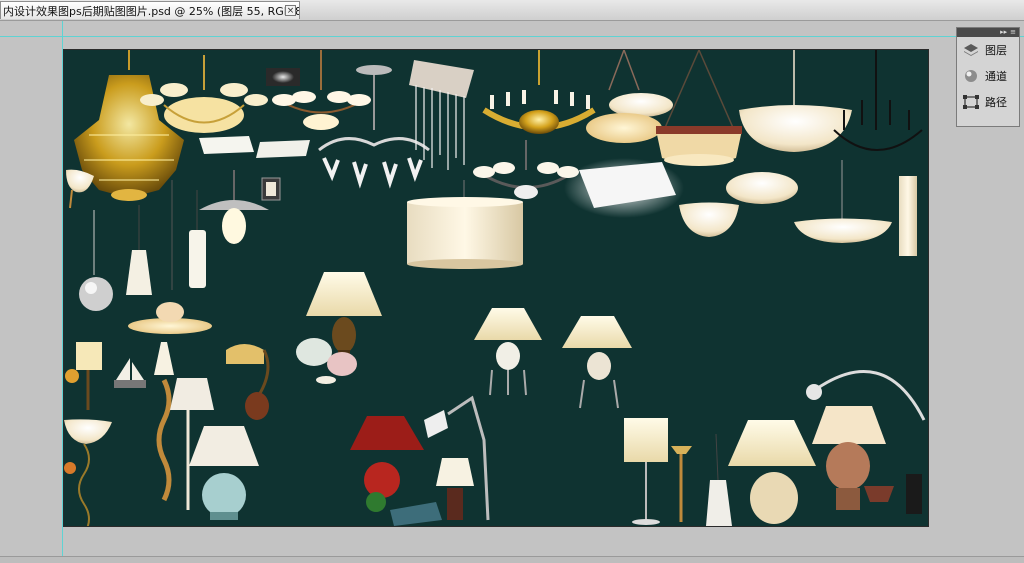 The height and width of the screenshot is (563, 1024). I want to click on panel-item-label: 图层, so click(996, 50).